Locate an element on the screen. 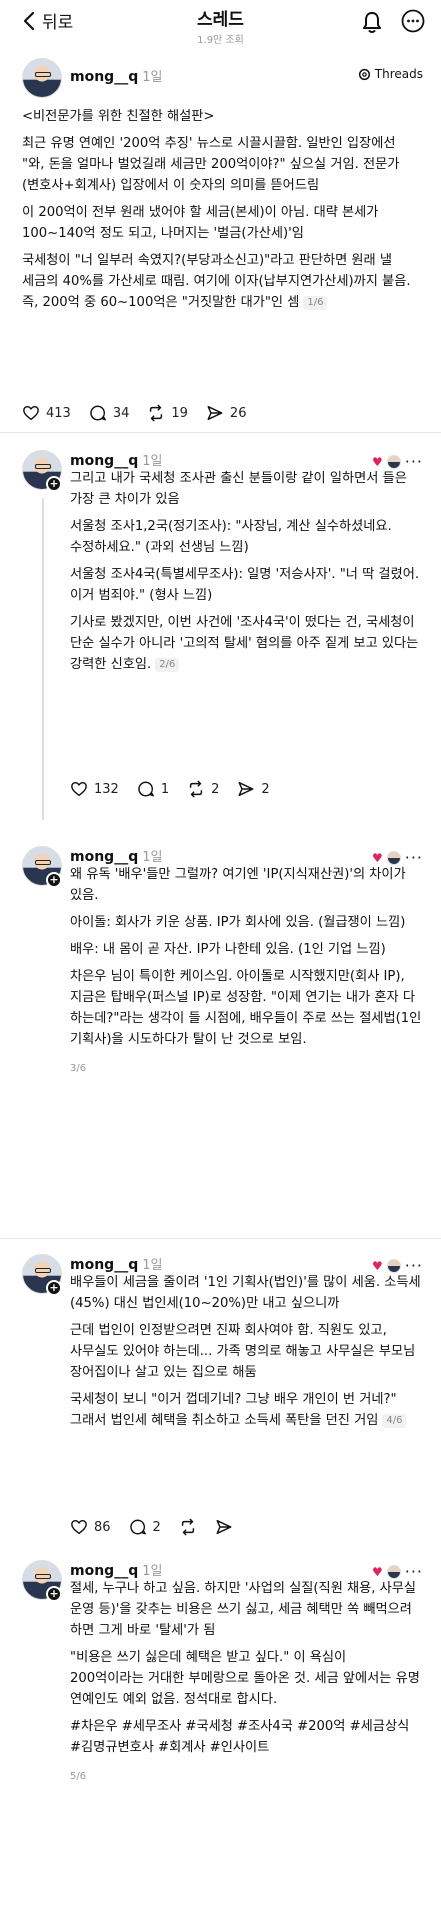 The image size is (441, 1920). comment-button: 2 is located at coordinates (145, 1527).